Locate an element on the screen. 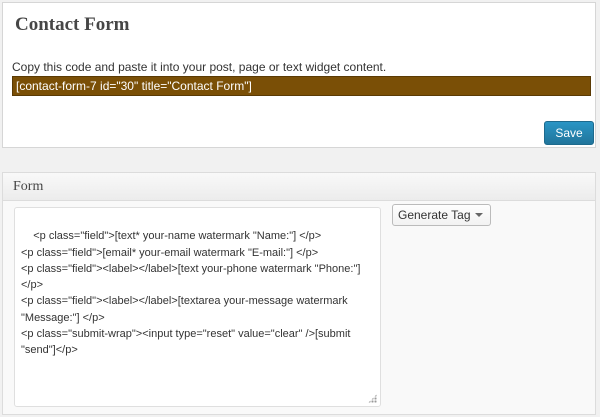  generate-tag-dropdown: Generate Tag is located at coordinates (441, 215).